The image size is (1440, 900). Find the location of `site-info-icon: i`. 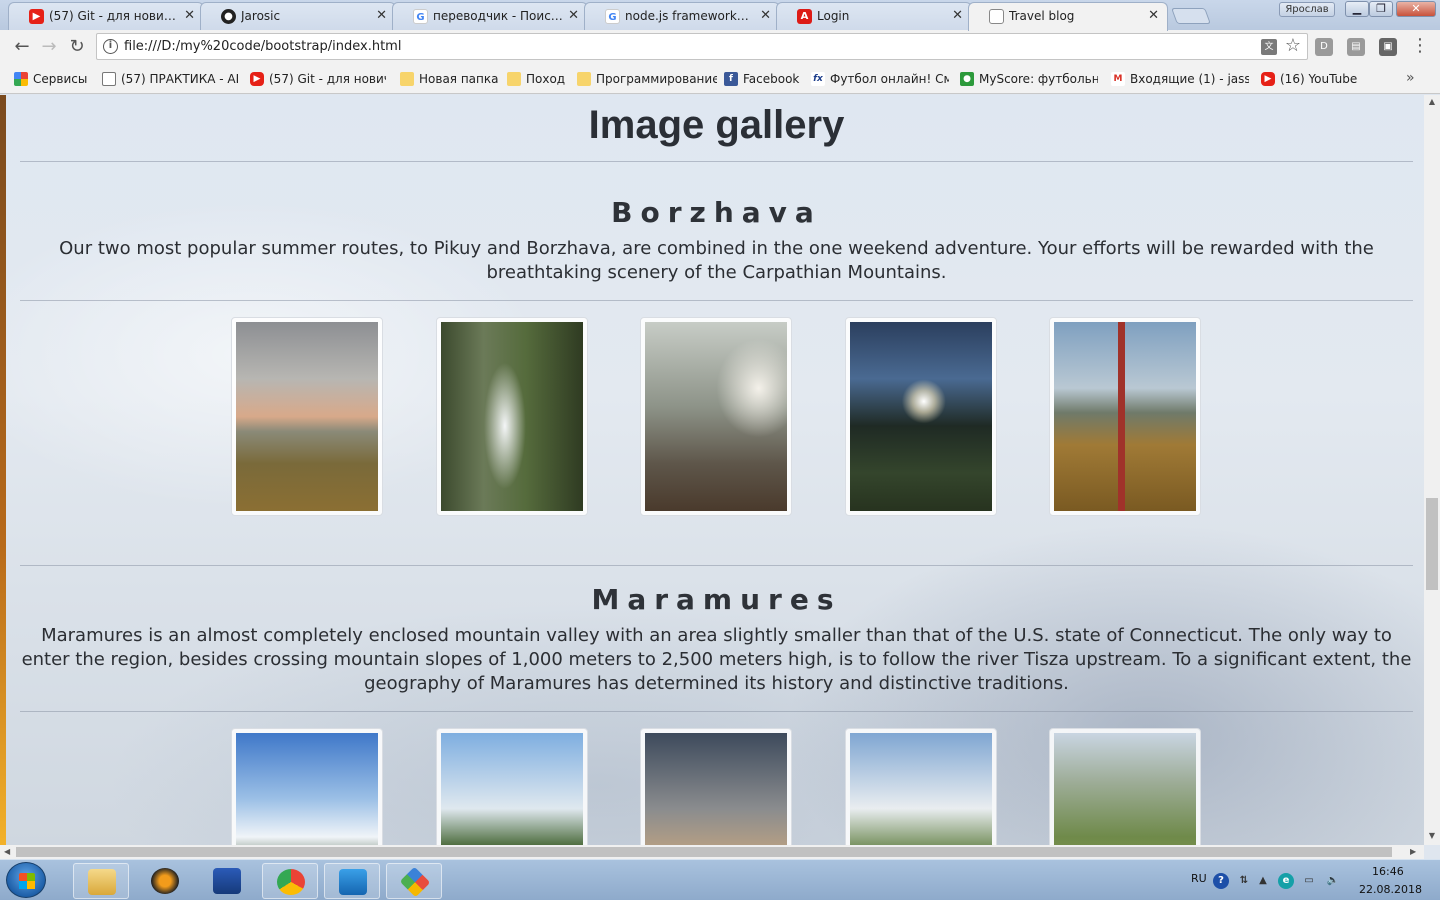

site-info-icon: i is located at coordinates (110, 46).